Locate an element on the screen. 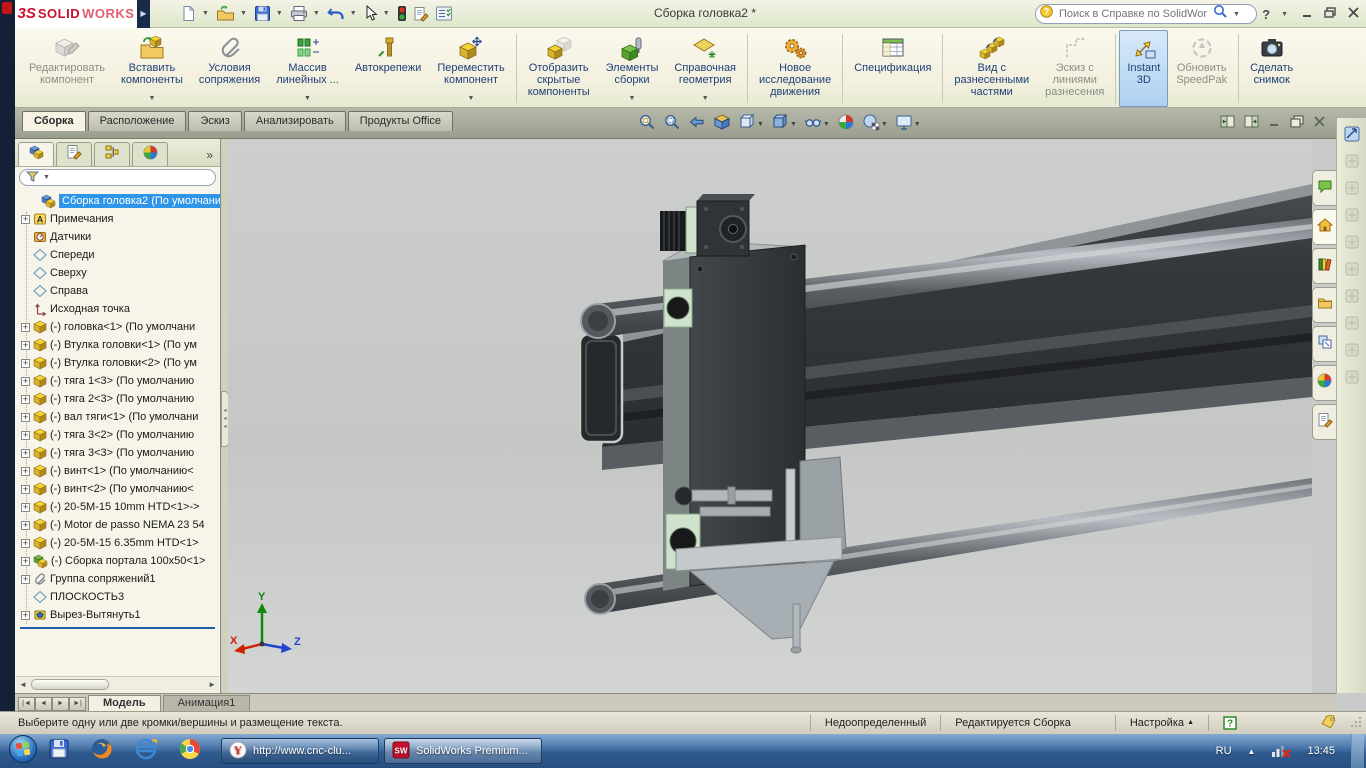  view-orientation-dropdown-icon: ▼ is located at coordinates (760, 124).